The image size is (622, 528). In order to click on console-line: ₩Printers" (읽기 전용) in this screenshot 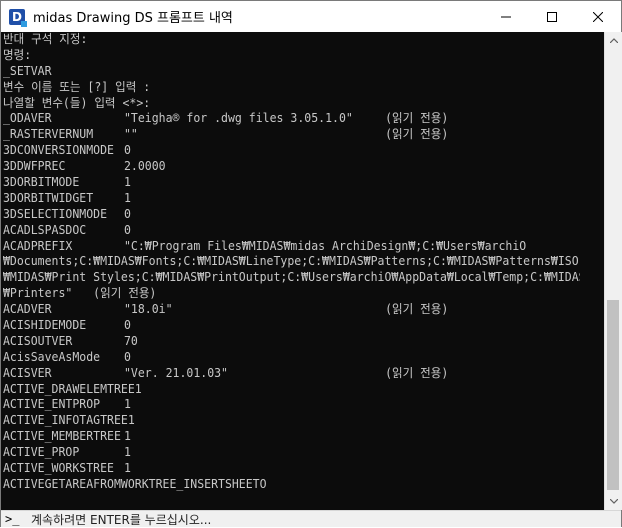, I will do `click(291, 294)`.